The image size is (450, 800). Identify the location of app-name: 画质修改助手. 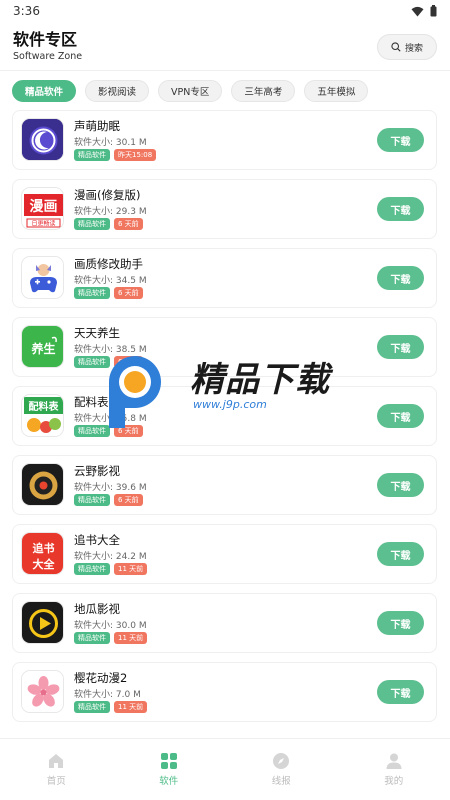
(108, 264).